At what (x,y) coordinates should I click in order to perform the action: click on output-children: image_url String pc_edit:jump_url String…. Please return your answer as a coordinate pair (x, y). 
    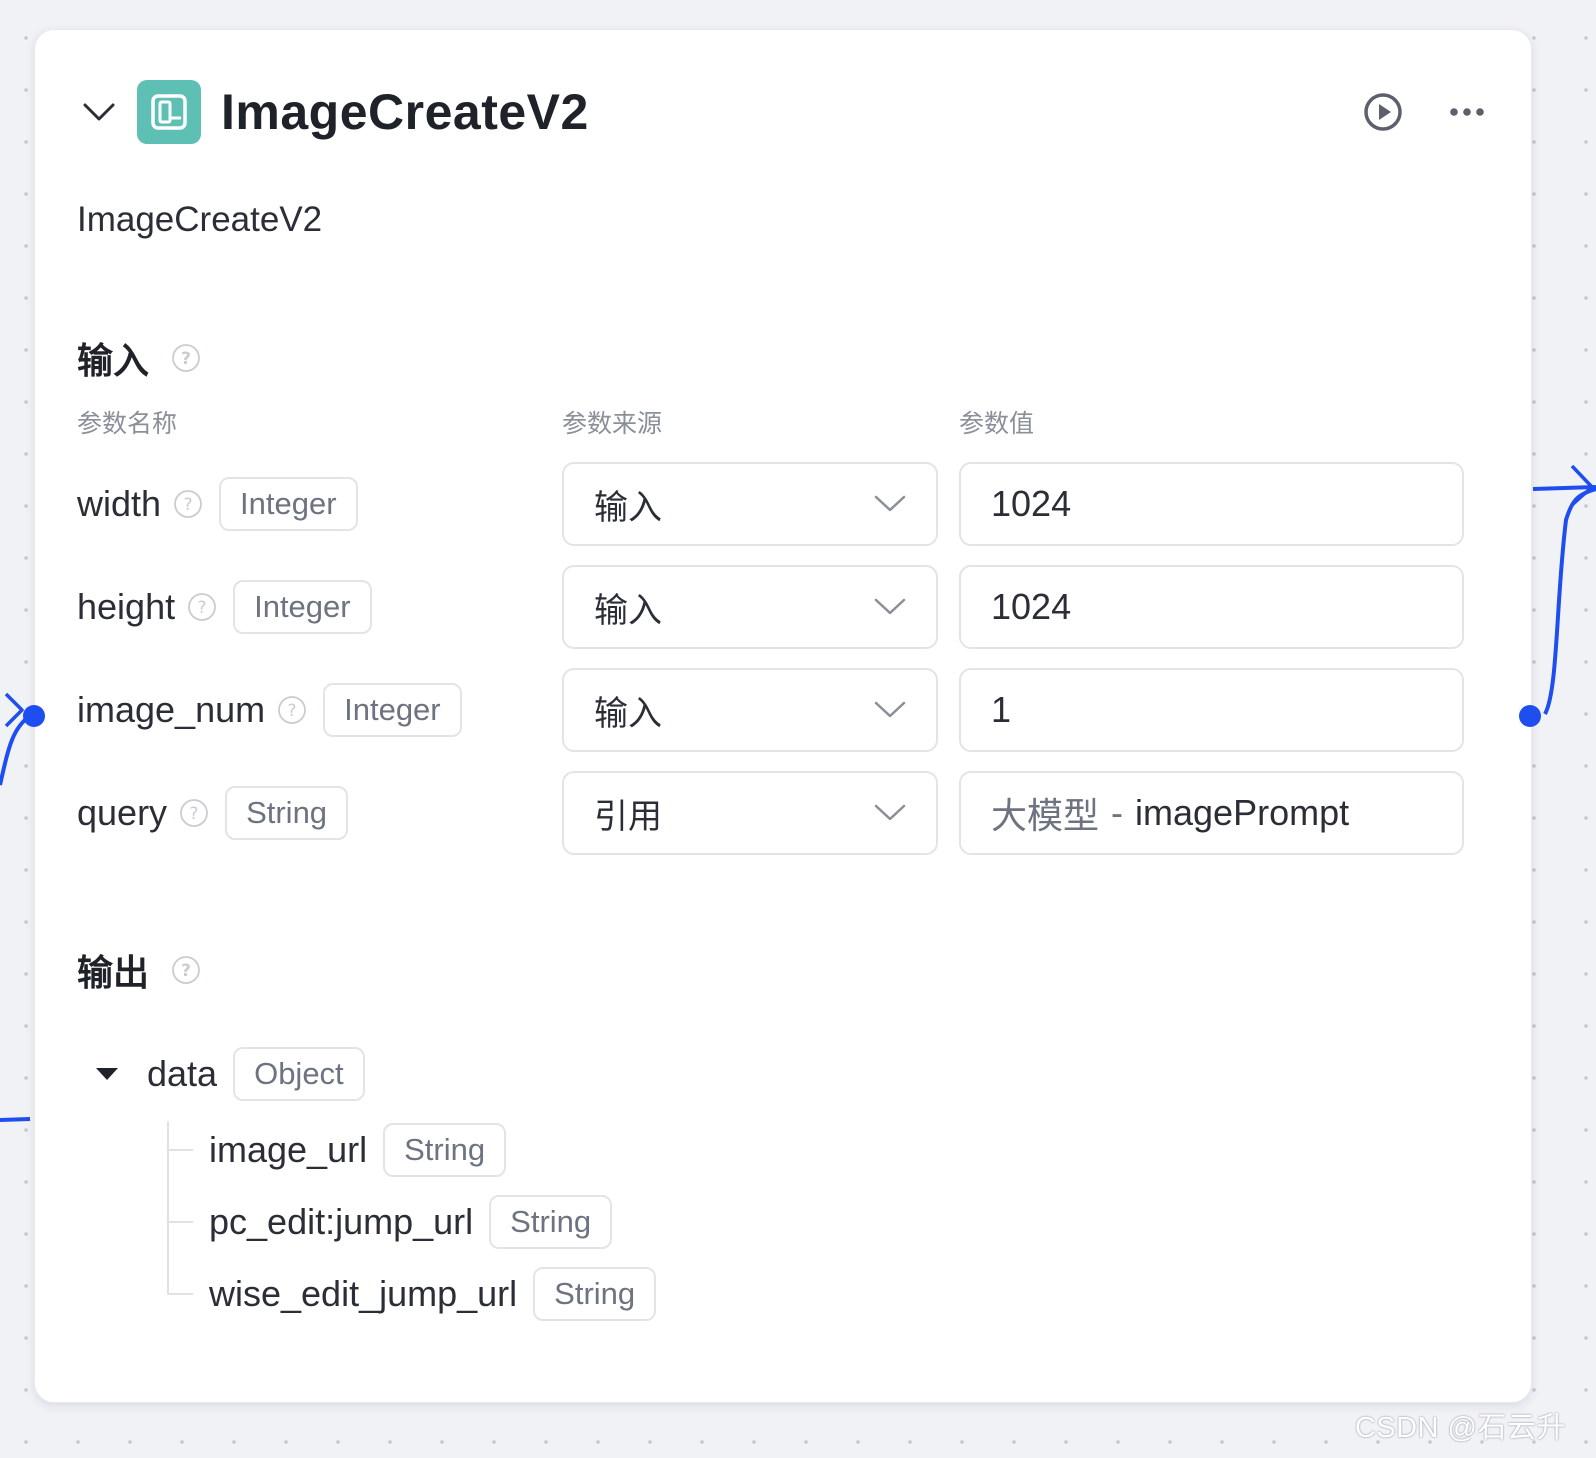
    Looking at the image, I should click on (412, 1222).